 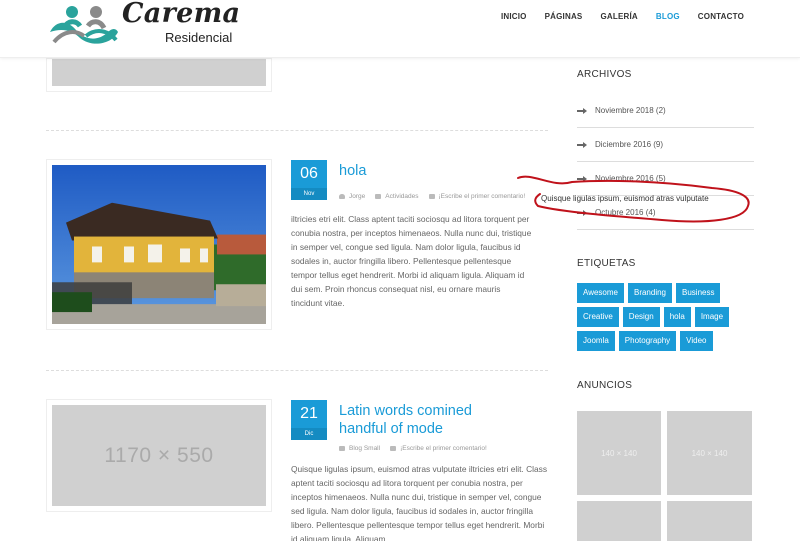 What do you see at coordinates (677, 317) in the screenshot?
I see `tag: hola` at bounding box center [677, 317].